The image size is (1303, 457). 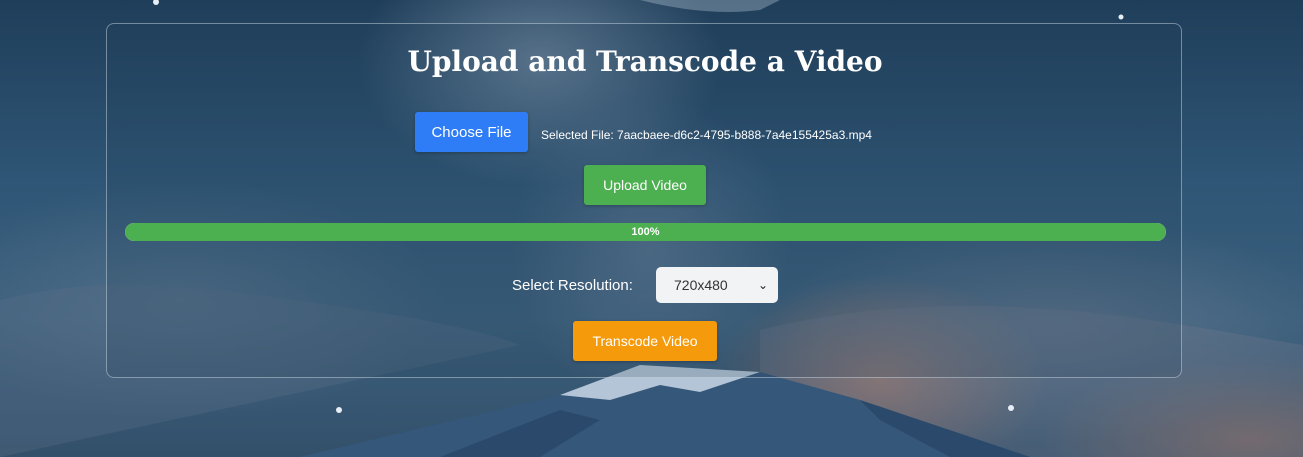 What do you see at coordinates (762, 285) in the screenshot?
I see `chevron-down-icon: ⌄` at bounding box center [762, 285].